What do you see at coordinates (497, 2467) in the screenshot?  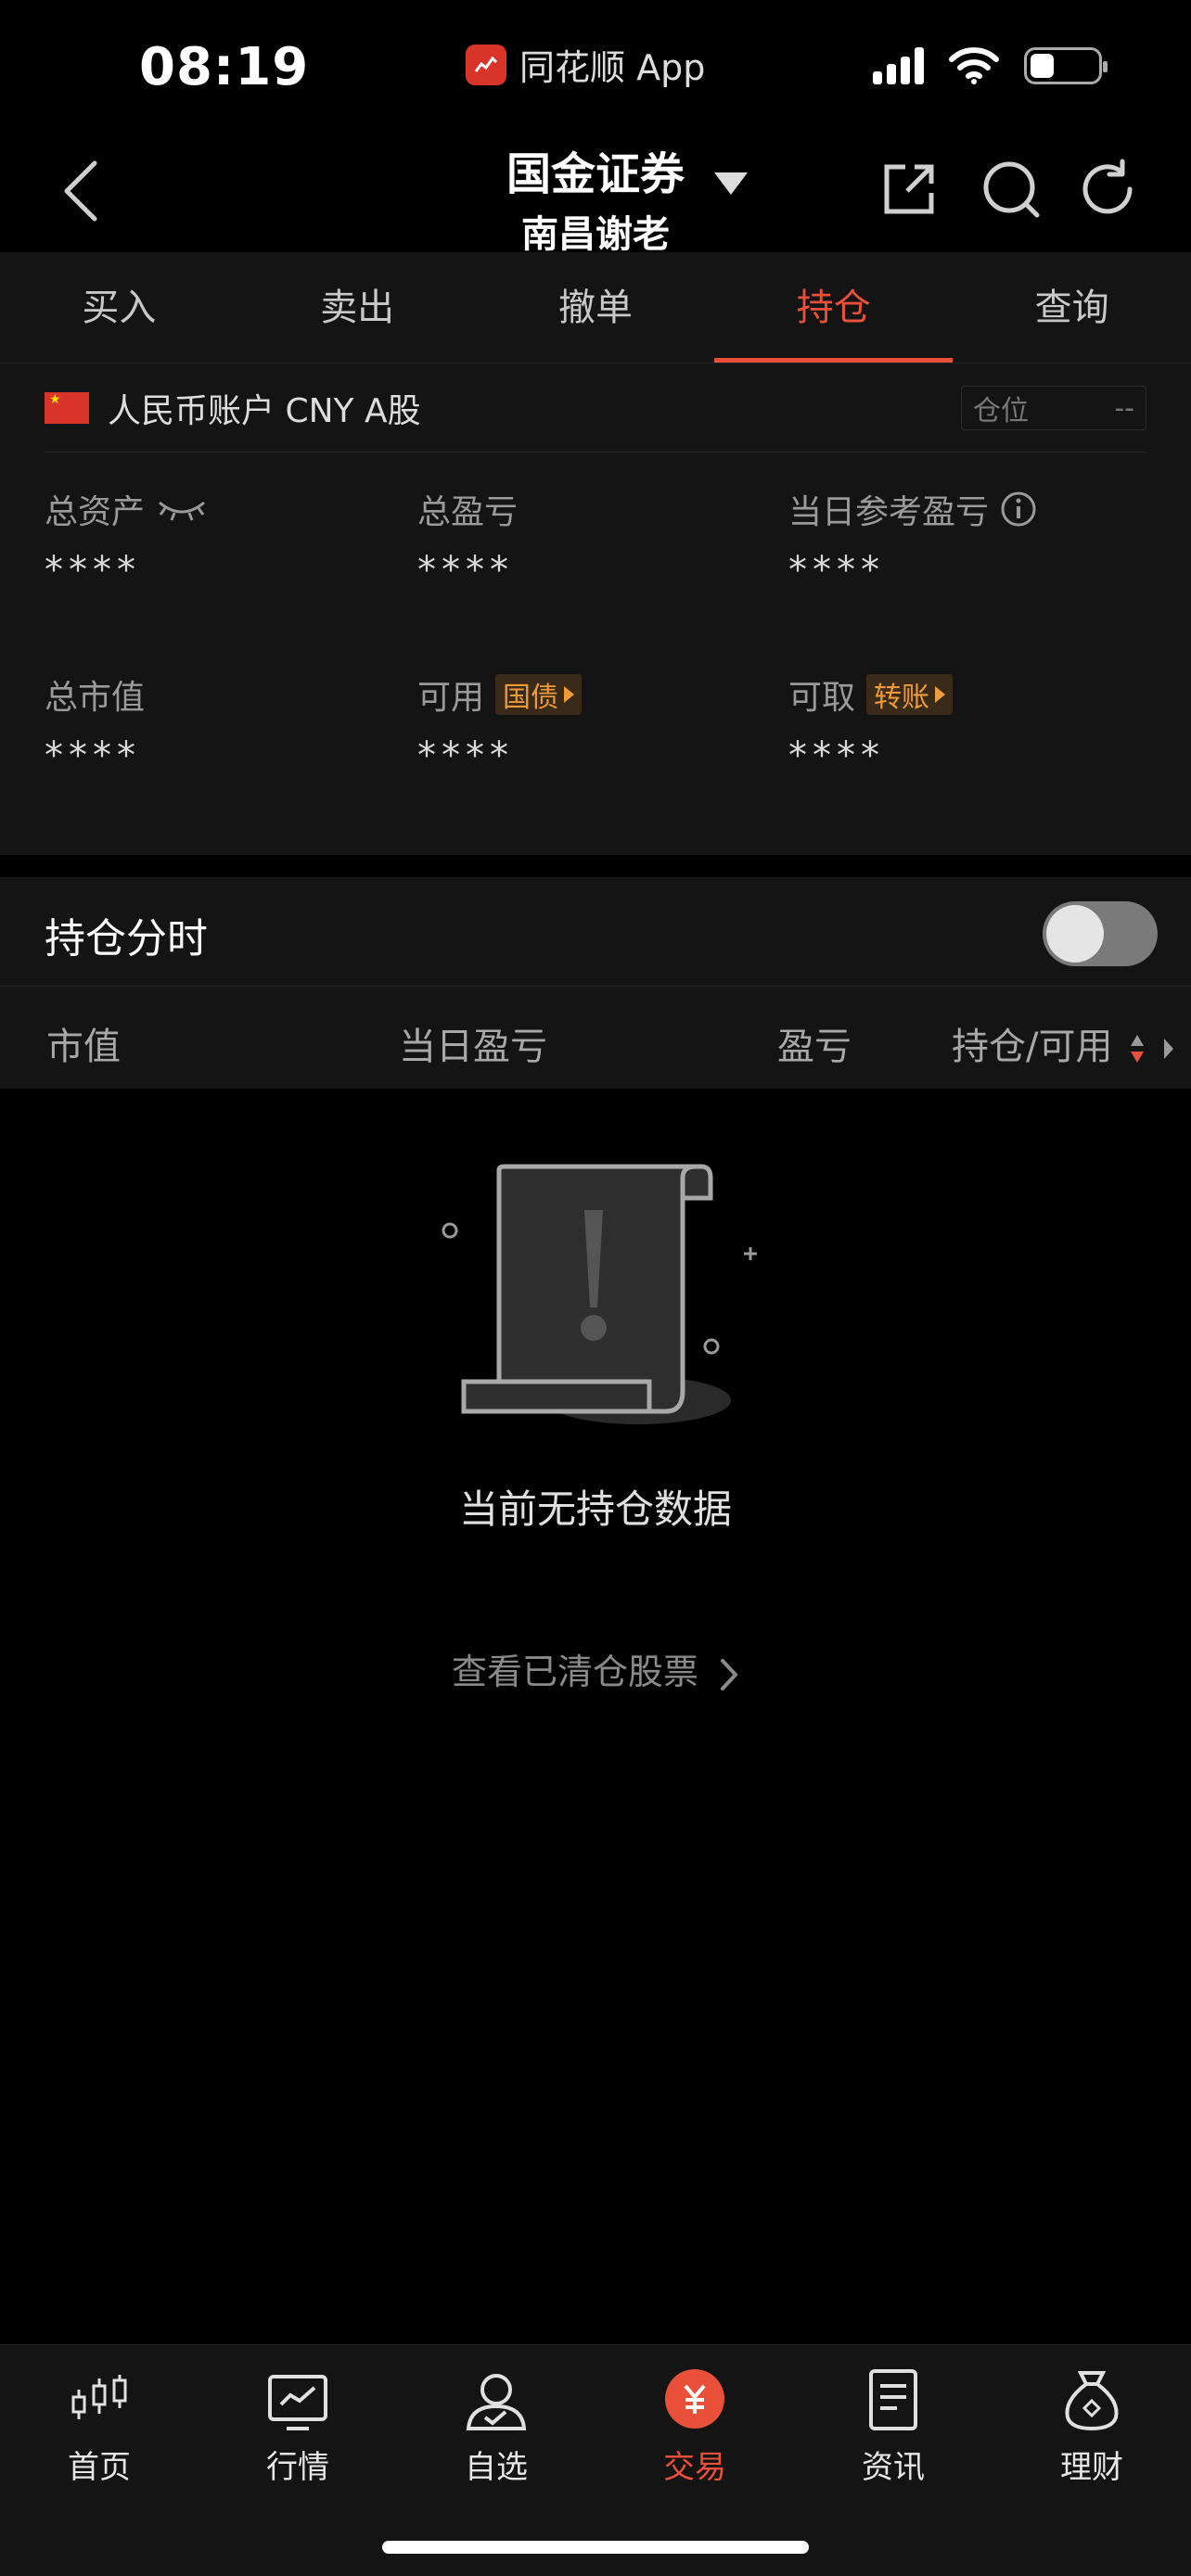 I see `nav-watchlist-label: 自选` at bounding box center [497, 2467].